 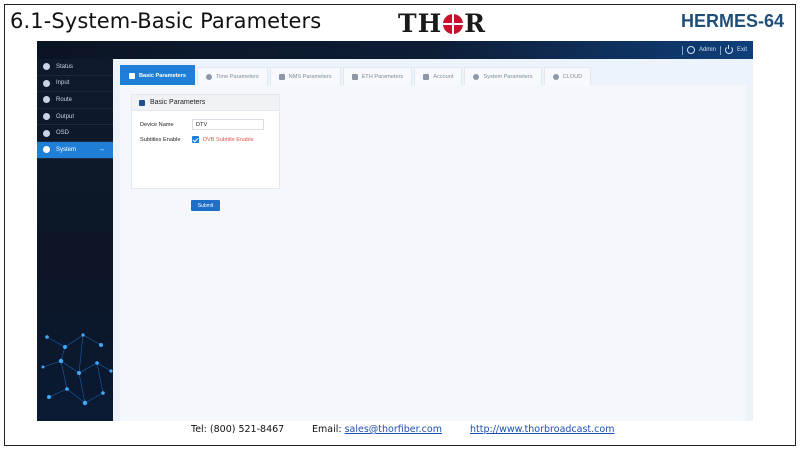 I want to click on footer-tel: Tel: (800) 521-8467, so click(x=238, y=429).